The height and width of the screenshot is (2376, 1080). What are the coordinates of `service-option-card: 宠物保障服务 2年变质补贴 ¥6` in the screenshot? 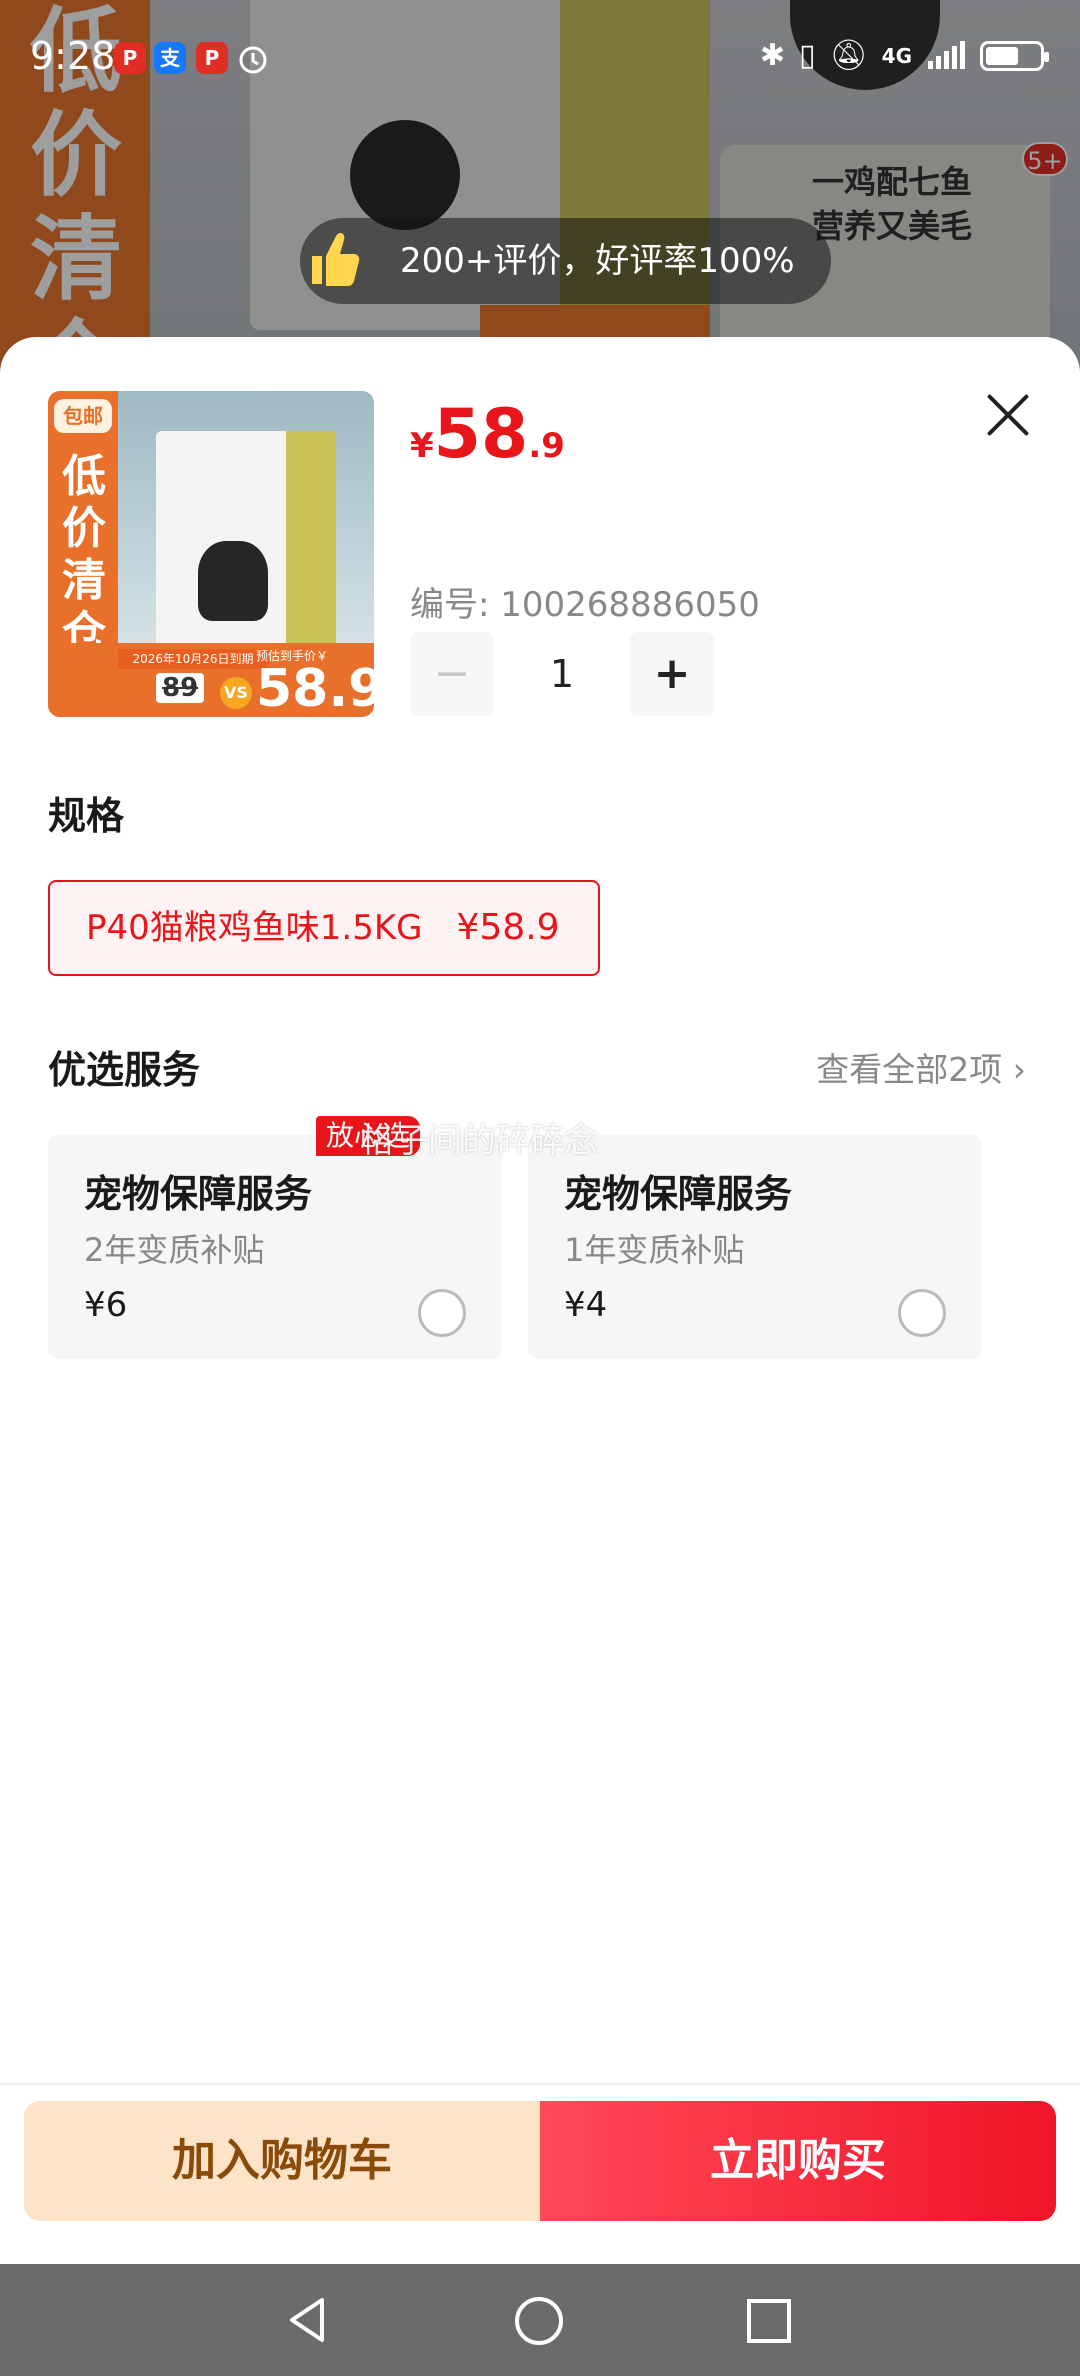 It's located at (275, 1247).